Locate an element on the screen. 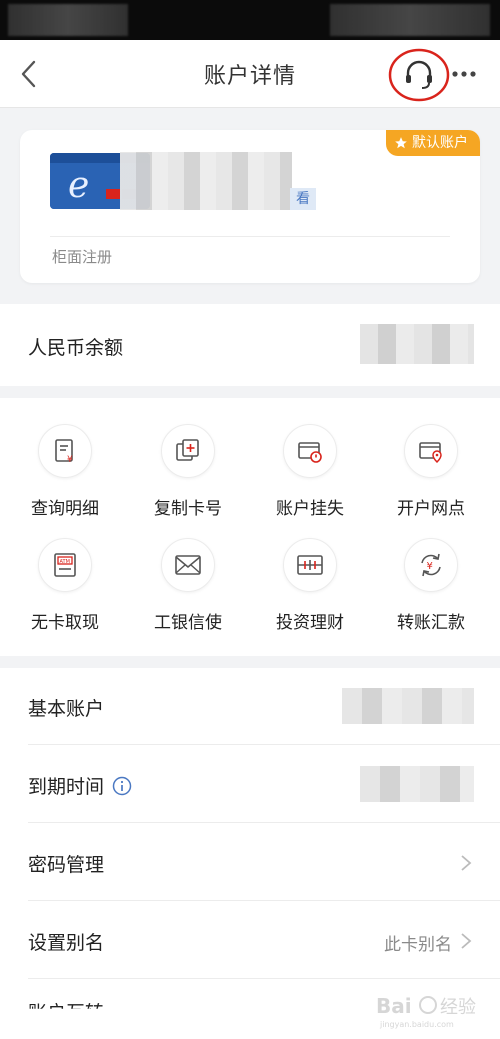 This screenshot has width=500, height=1039. copy-card-icon is located at coordinates (188, 451).